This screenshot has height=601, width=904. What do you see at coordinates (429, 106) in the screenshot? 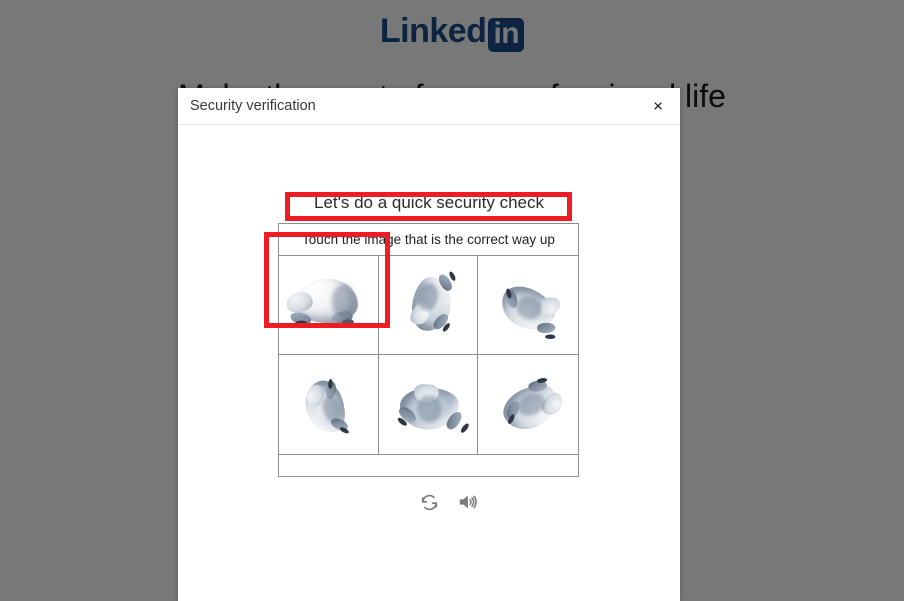
I see `dialog-titlebar: Security verification ×` at bounding box center [429, 106].